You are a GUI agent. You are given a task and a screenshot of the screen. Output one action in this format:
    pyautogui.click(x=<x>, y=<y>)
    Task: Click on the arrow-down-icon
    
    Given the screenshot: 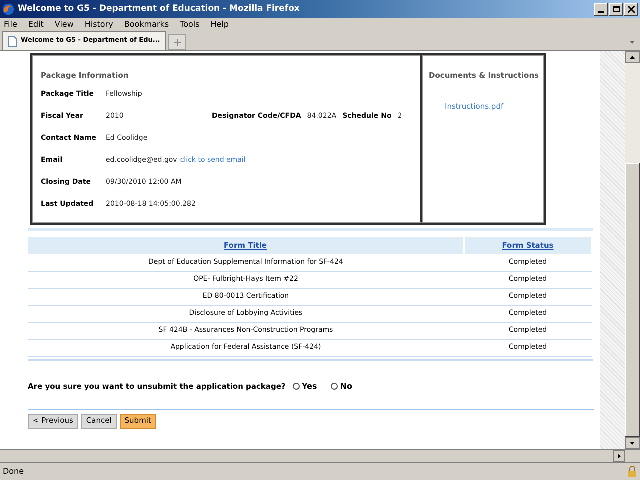 What is the action you would take?
    pyautogui.click(x=632, y=443)
    